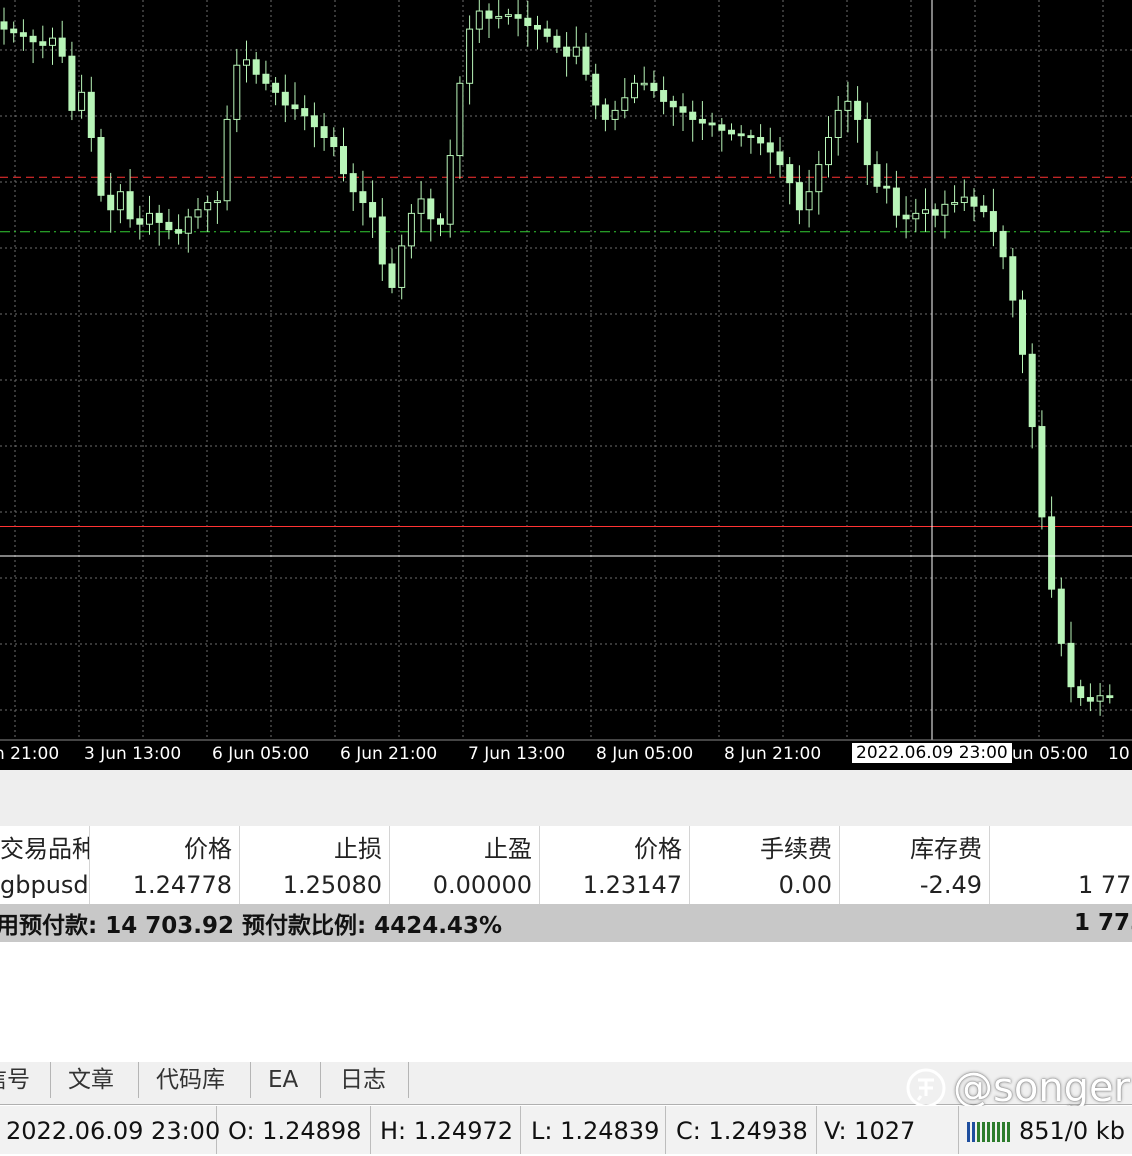  What do you see at coordinates (25, 1080) in the screenshot?
I see `tab-signals: 信号` at bounding box center [25, 1080].